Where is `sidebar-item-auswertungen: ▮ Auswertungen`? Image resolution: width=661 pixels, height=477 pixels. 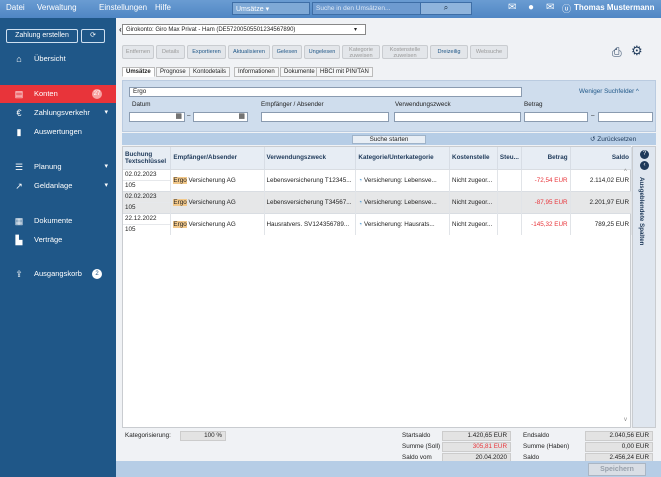
sidebar-item-auswertungen: ▮ Auswertungen is located at coordinates (58, 132).